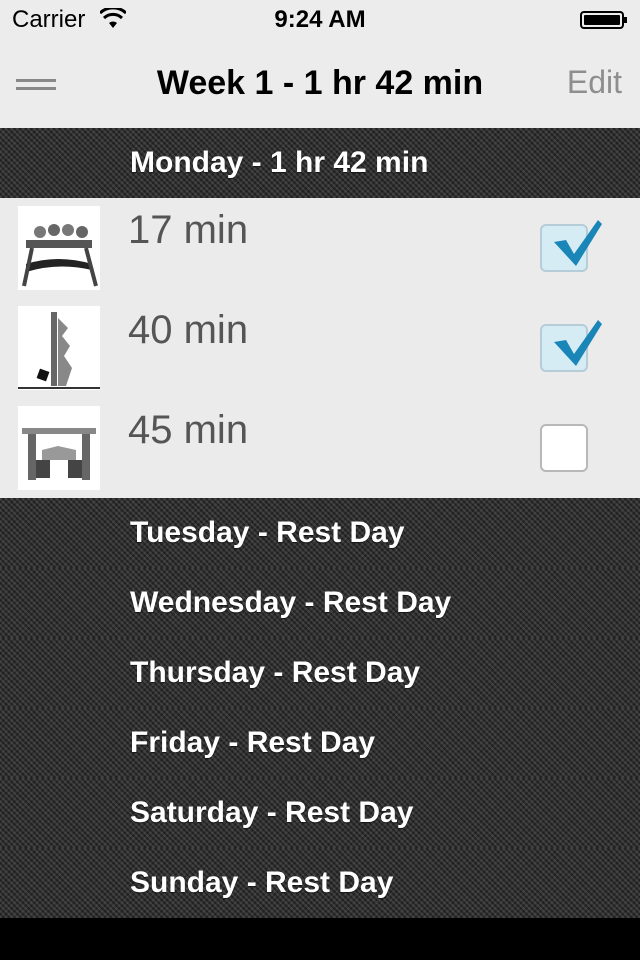 This screenshot has height=960, width=640. Describe the element at coordinates (267, 532) in the screenshot. I see `day-header-label: Tuesday - Rest Day` at that location.